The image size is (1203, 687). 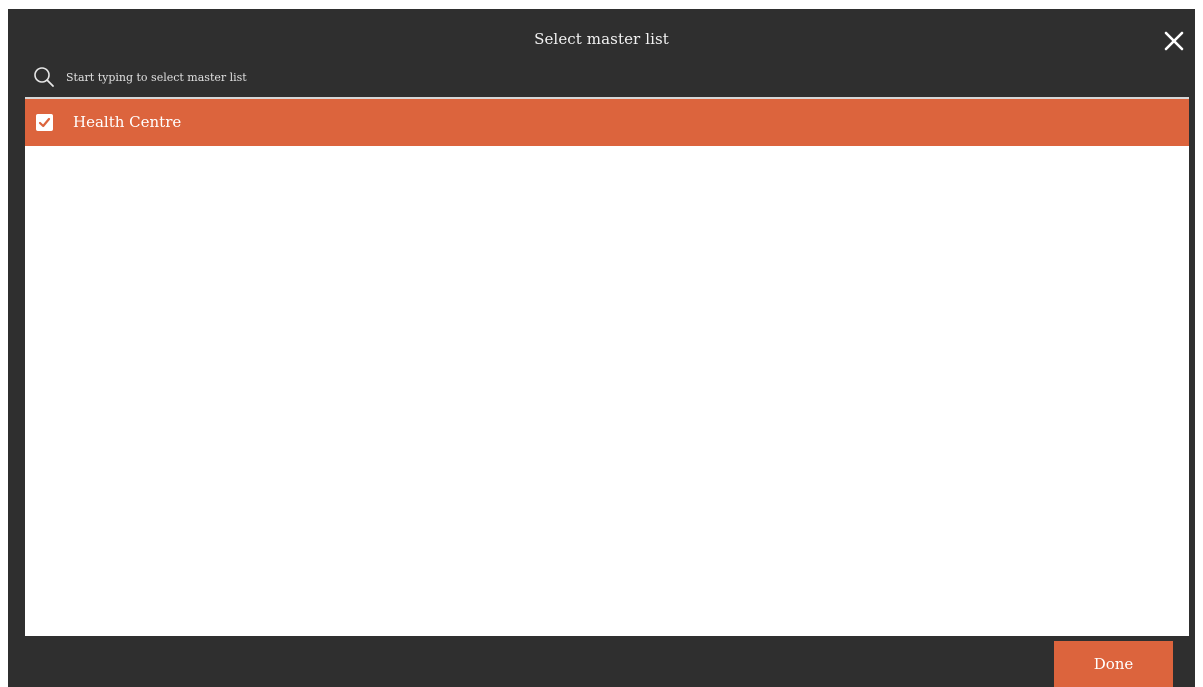 I want to click on search-bar, so click(x=611, y=77).